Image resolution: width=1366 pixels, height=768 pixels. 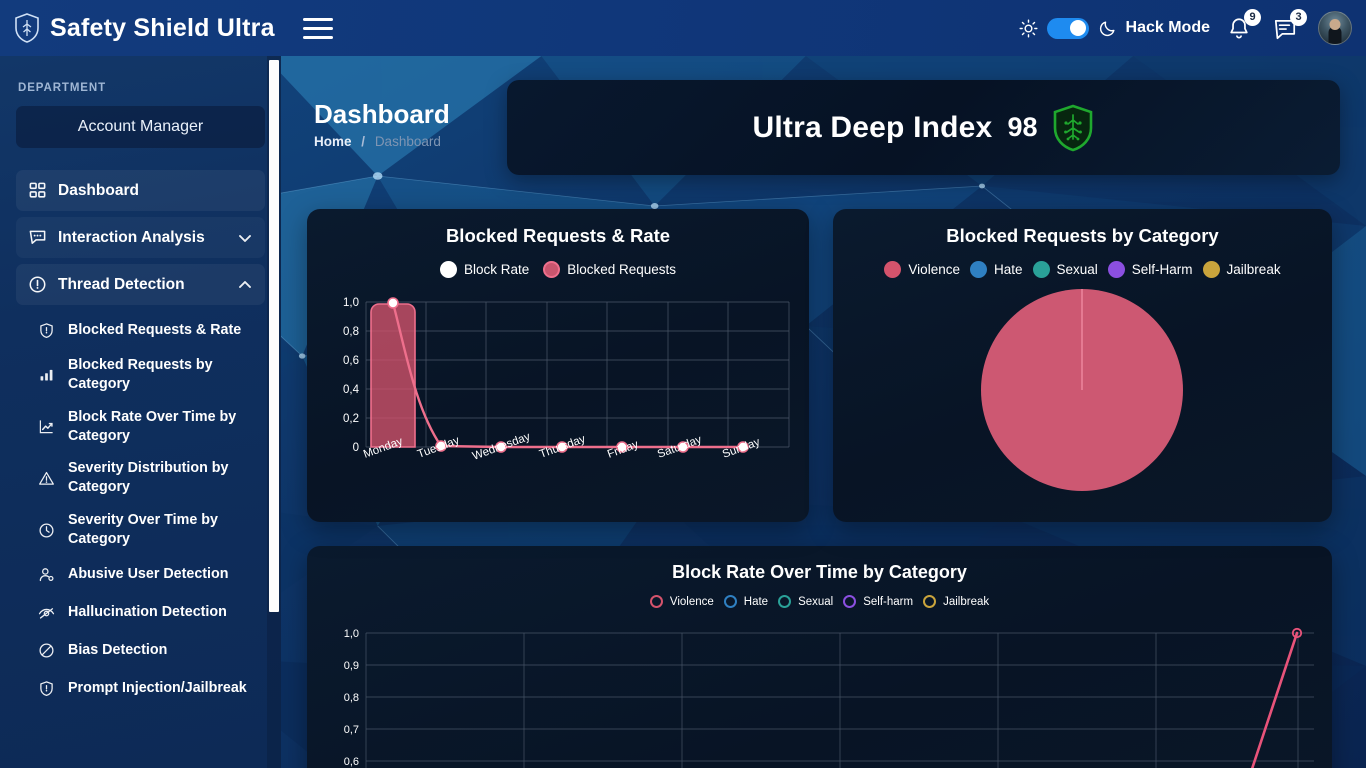 I want to click on bar-chart-icon, so click(x=46, y=375).